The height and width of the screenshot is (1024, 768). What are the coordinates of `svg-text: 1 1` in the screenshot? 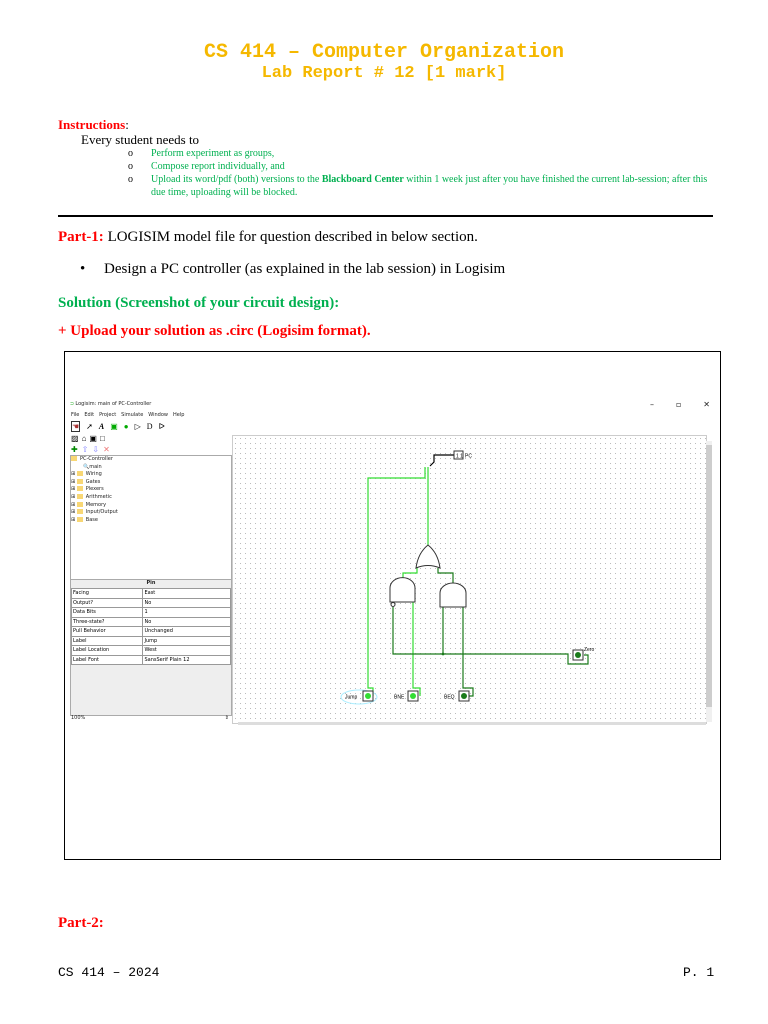 It's located at (459, 457).